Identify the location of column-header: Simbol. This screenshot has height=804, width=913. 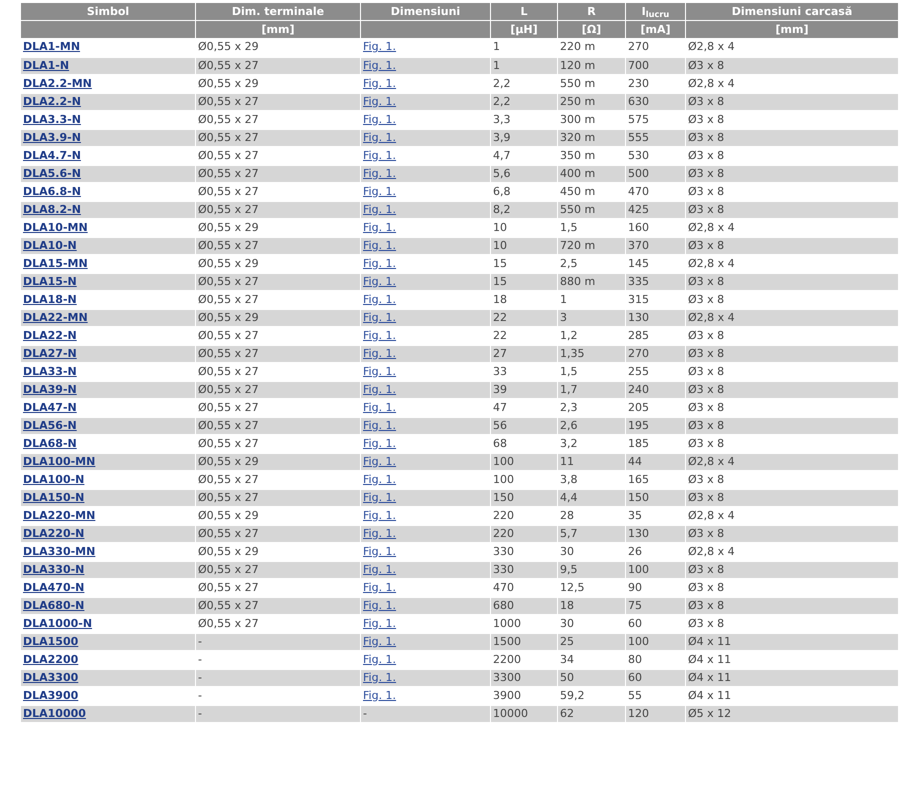
(108, 11).